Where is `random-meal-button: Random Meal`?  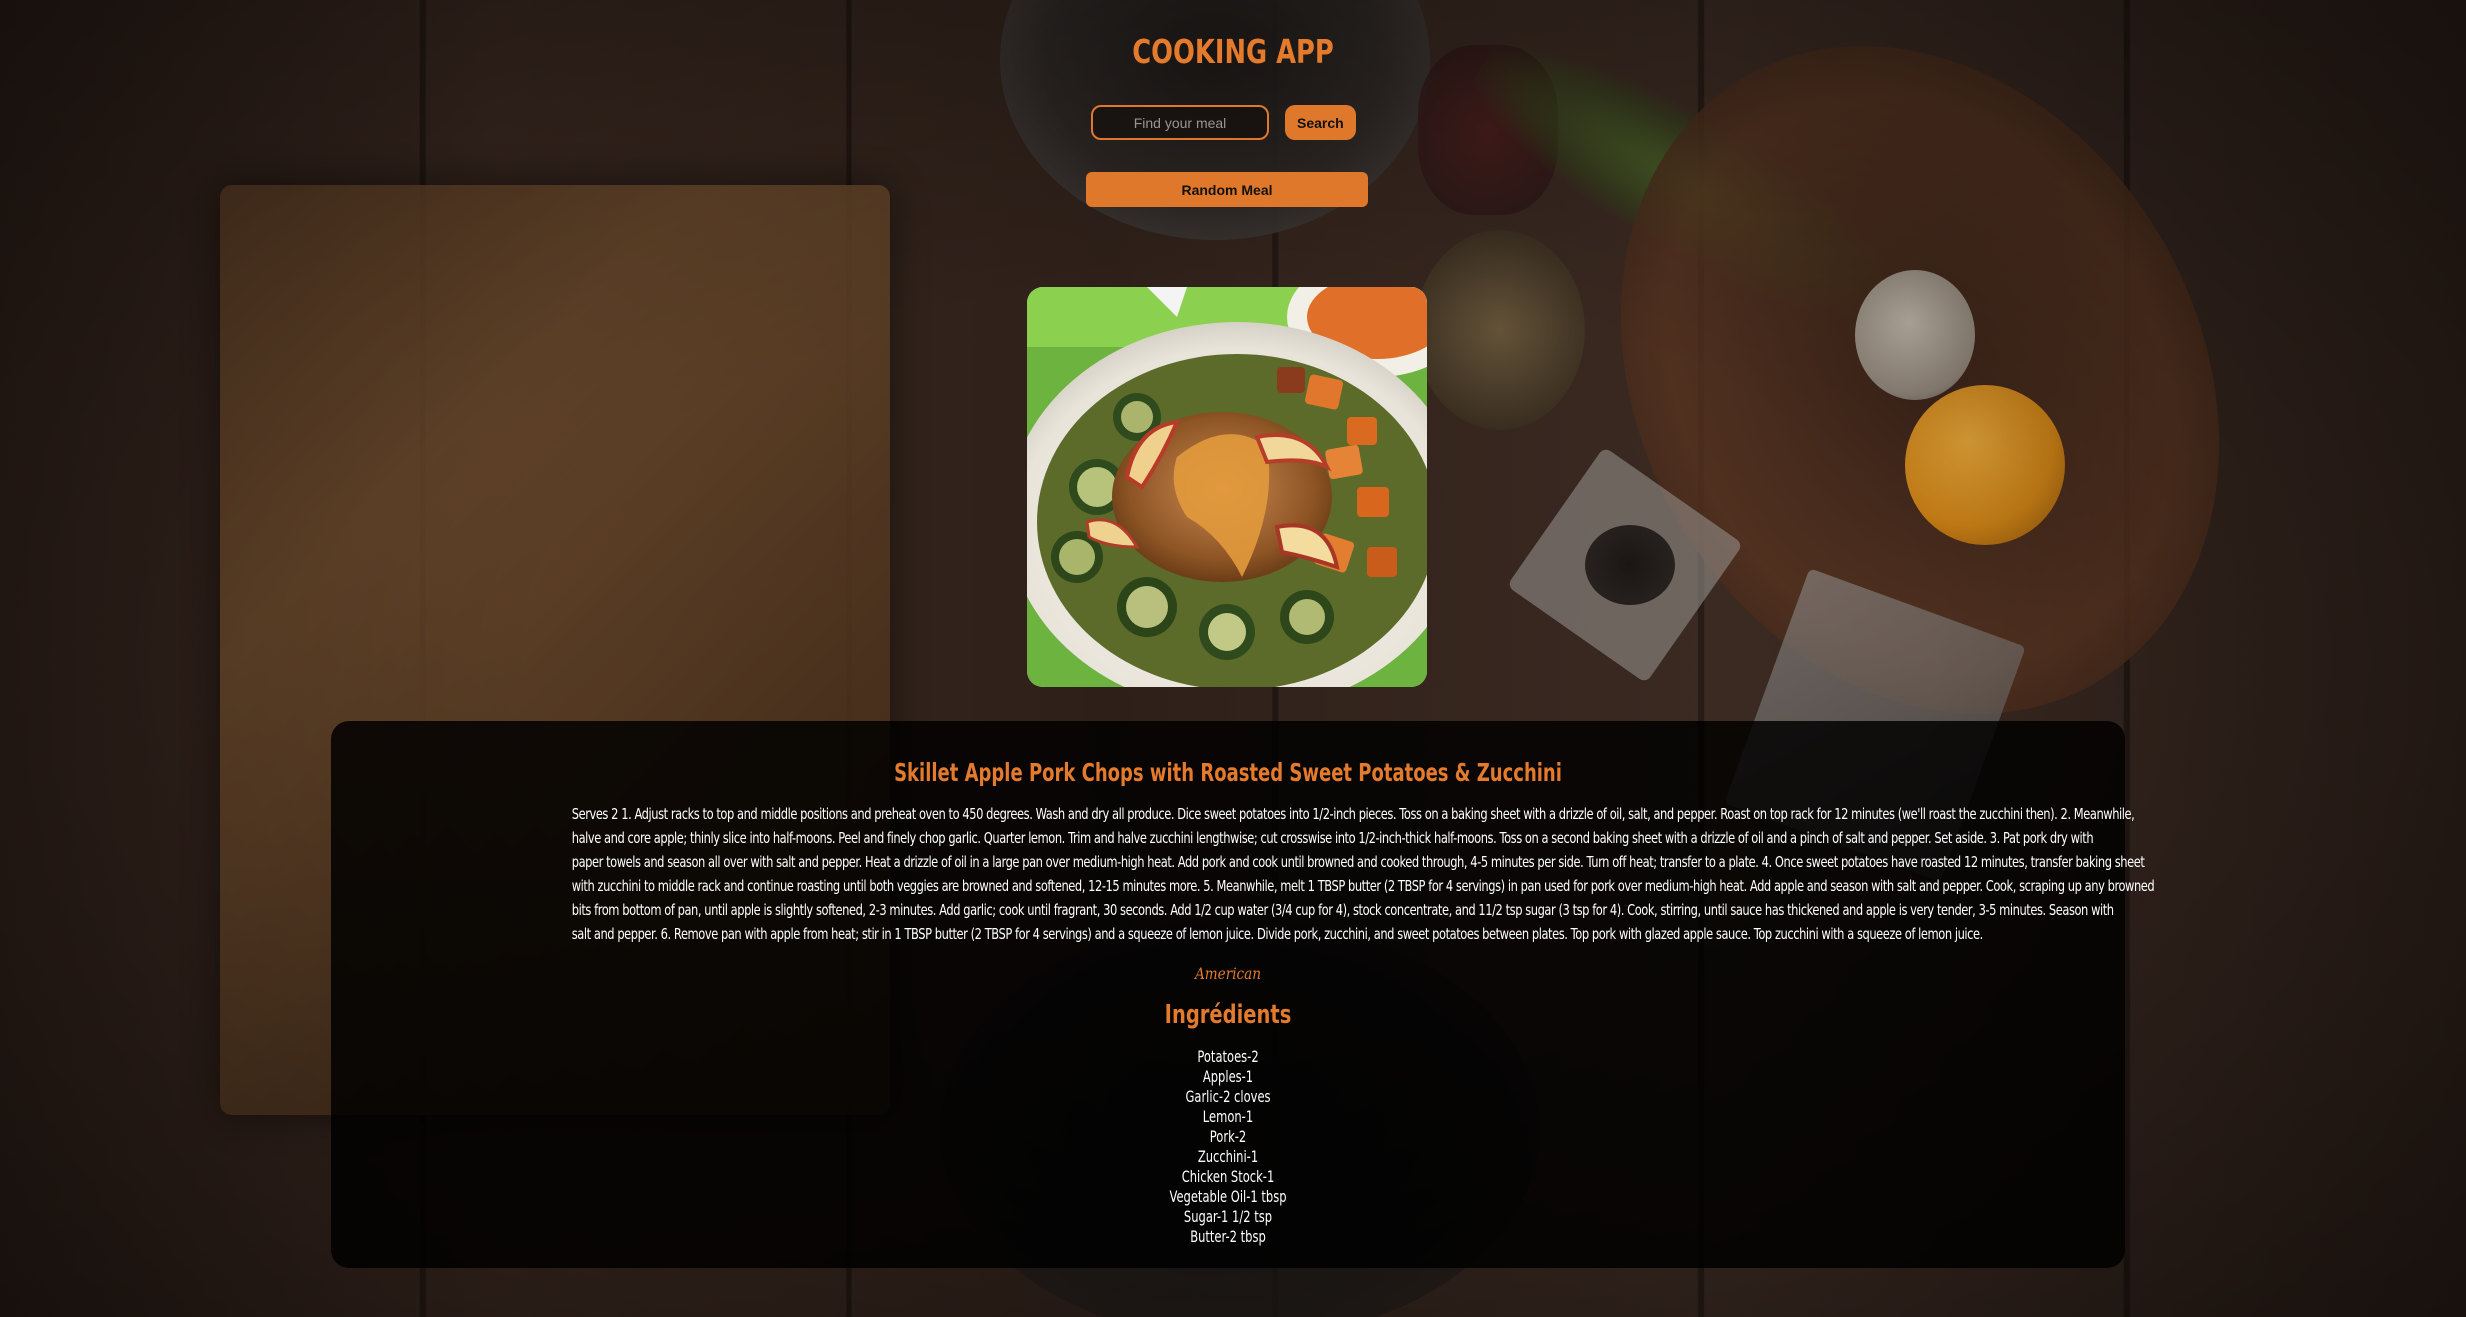 random-meal-button: Random Meal is located at coordinates (1227, 189).